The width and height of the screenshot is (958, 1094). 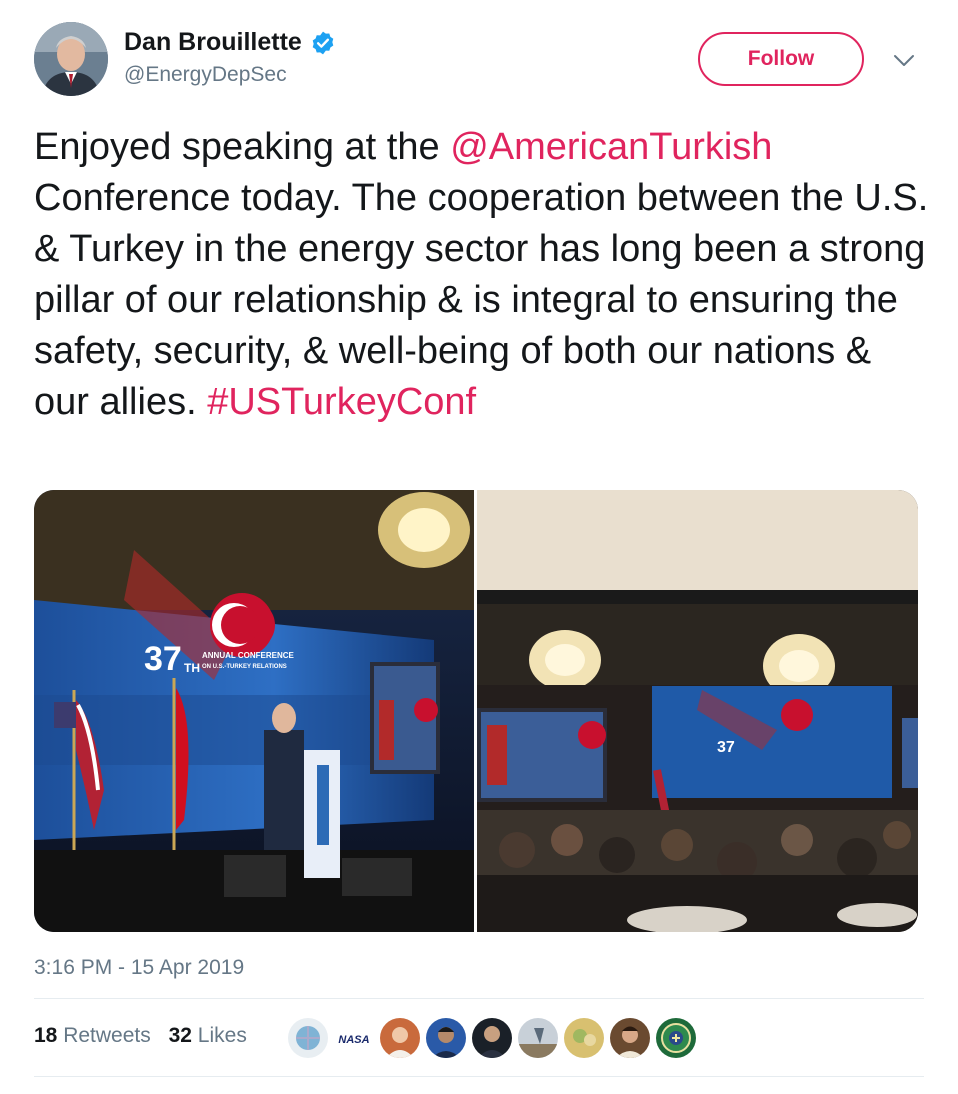 I want to click on svg-text: 37, so click(x=726, y=747).